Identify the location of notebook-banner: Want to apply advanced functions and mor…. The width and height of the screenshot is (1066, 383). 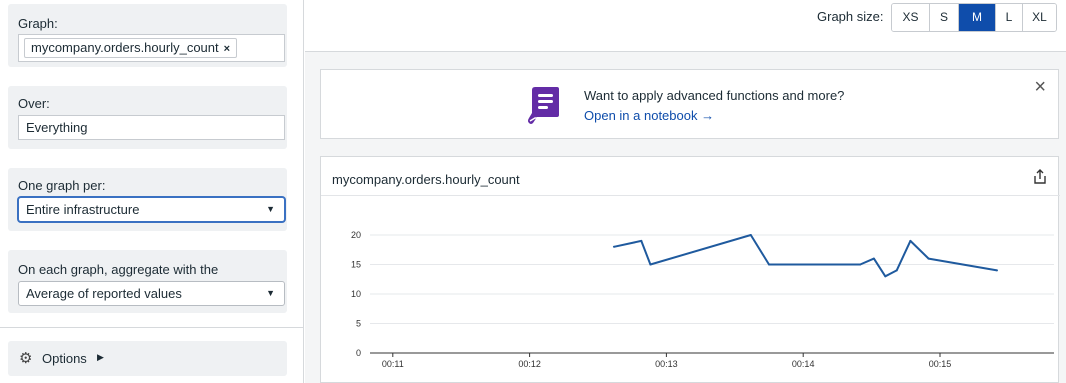
(689, 104).